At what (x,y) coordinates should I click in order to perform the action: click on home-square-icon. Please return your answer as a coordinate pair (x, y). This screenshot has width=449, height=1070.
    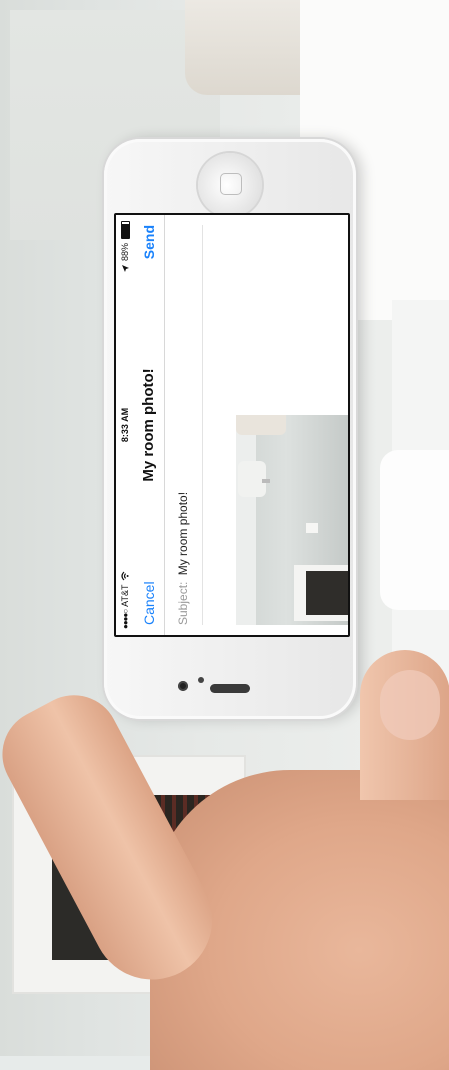
    Looking at the image, I should click on (231, 184).